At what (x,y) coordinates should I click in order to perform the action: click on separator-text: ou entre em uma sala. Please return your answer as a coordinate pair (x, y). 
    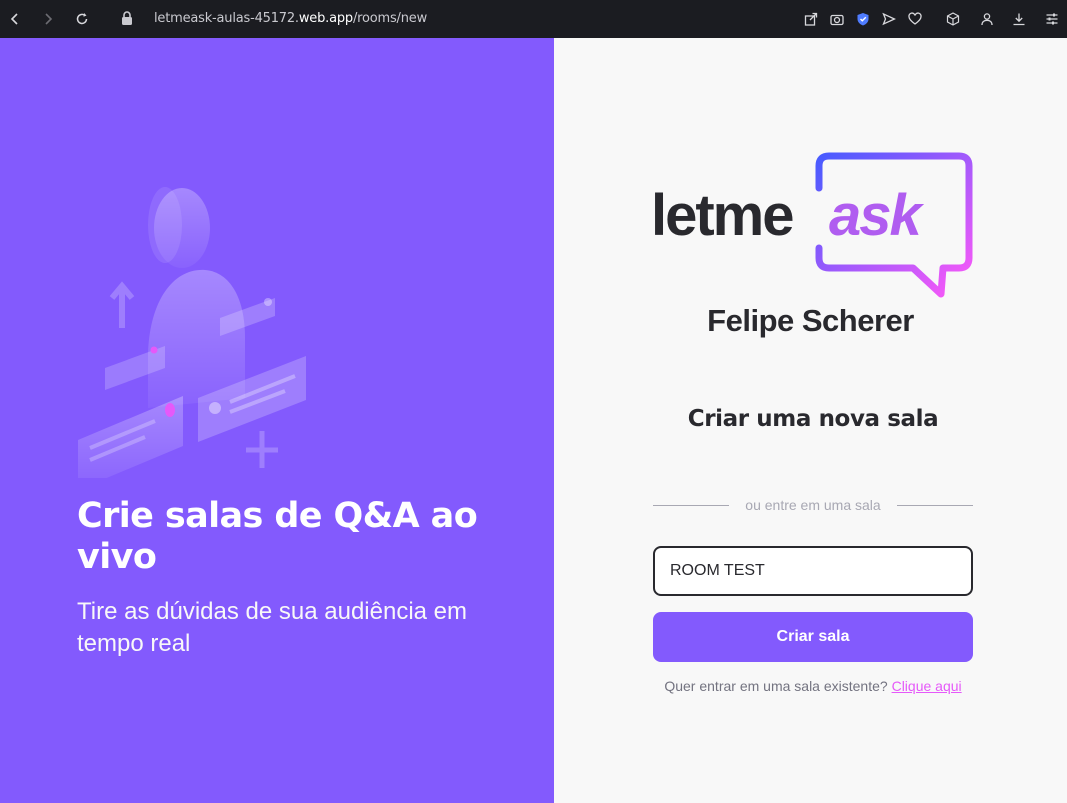
    Looking at the image, I should click on (813, 505).